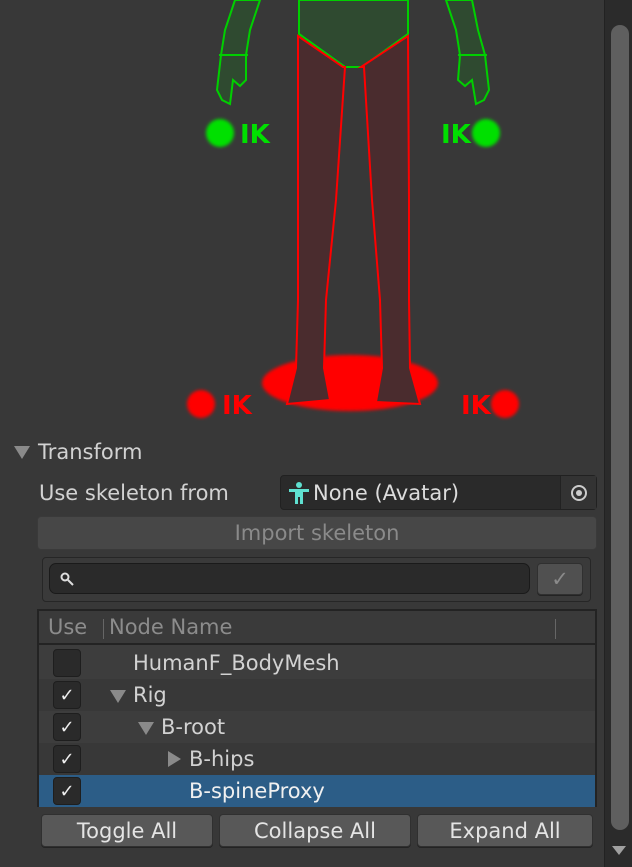 This screenshot has width=632, height=867. I want to click on expand-all-label: Expand All, so click(505, 830).